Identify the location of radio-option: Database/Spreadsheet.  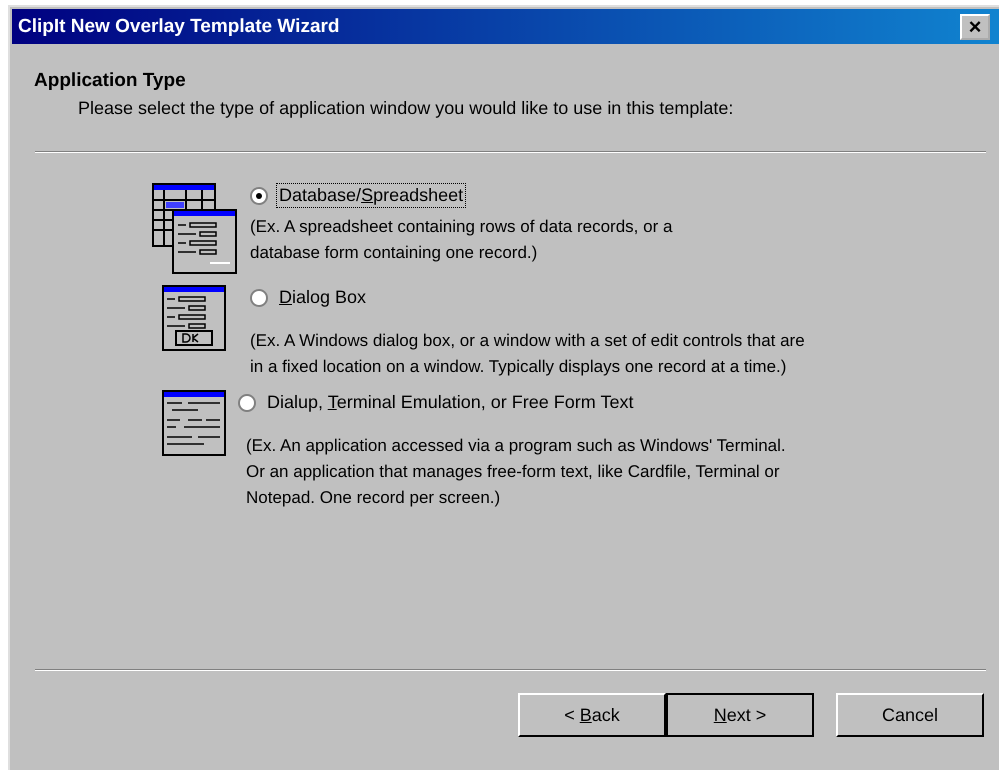
(470, 195).